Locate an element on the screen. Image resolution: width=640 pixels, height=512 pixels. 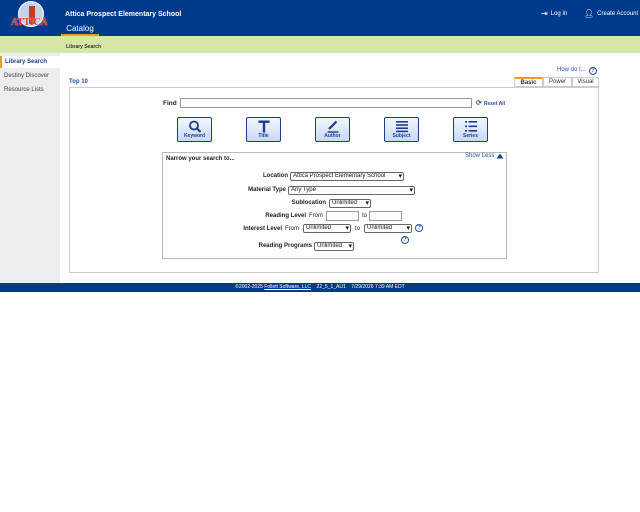
title-search-button: Title is located at coordinates (263, 129).